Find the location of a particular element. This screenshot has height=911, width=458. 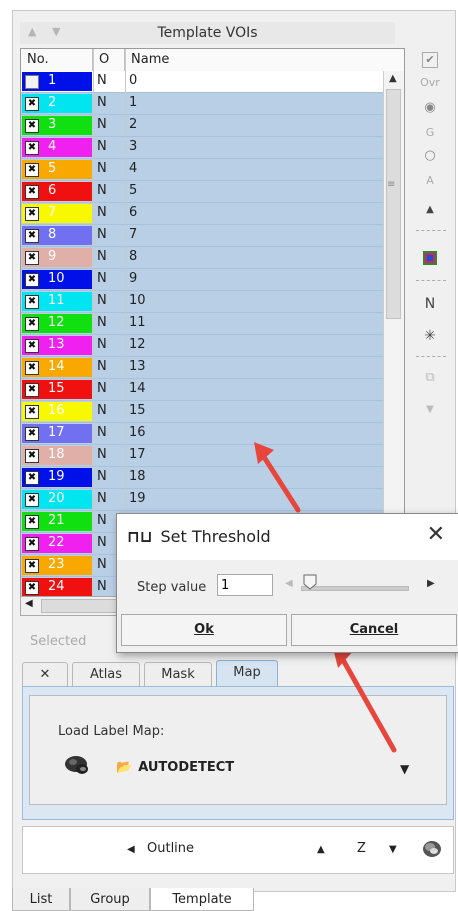

color-palette-icon is located at coordinates (430, 260).